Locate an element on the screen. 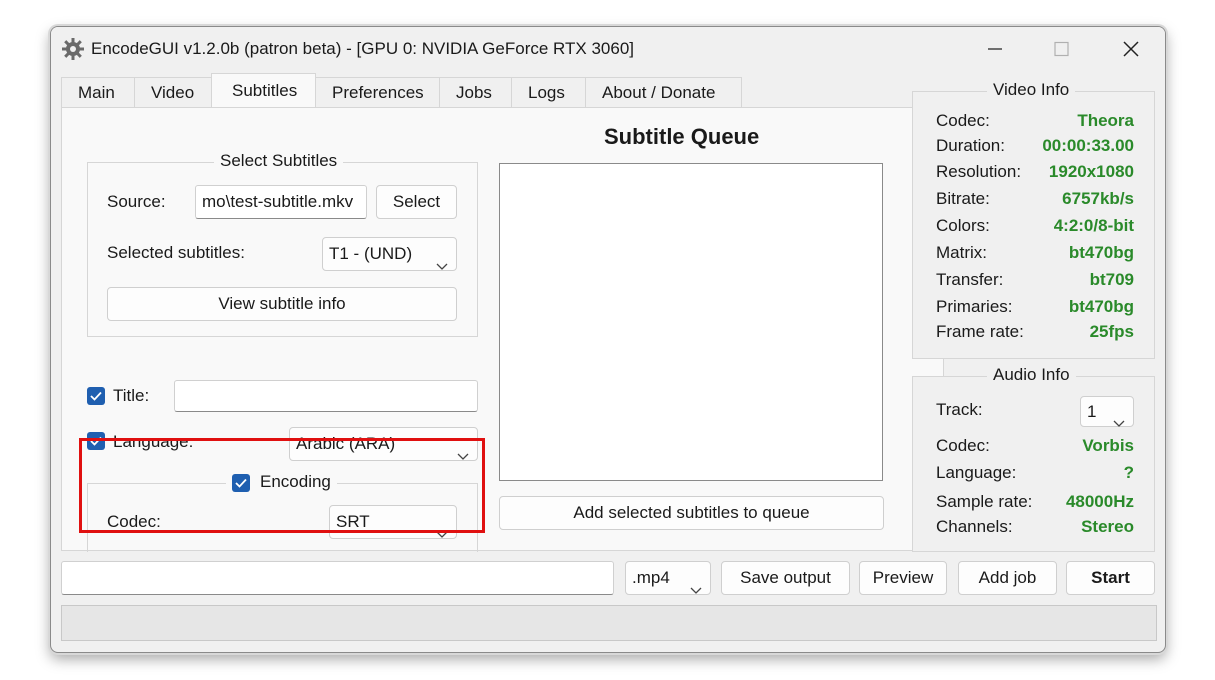  video-codec-key: Codec: is located at coordinates (963, 120).